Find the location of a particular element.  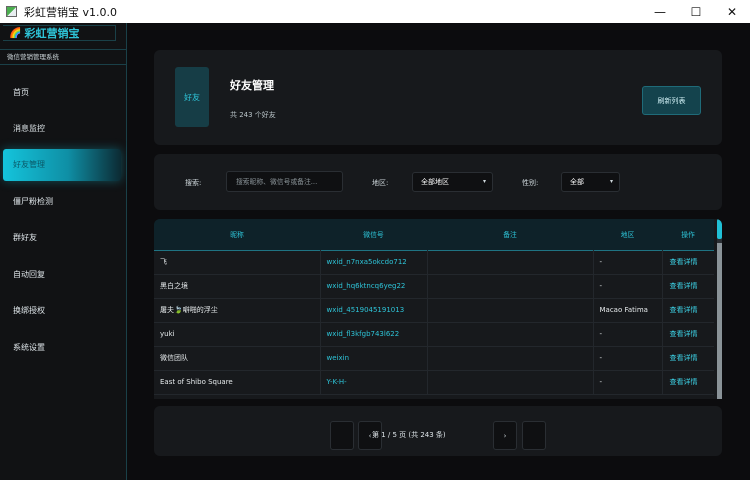

rainbow-icon: 🌈 is located at coordinates (15, 33).